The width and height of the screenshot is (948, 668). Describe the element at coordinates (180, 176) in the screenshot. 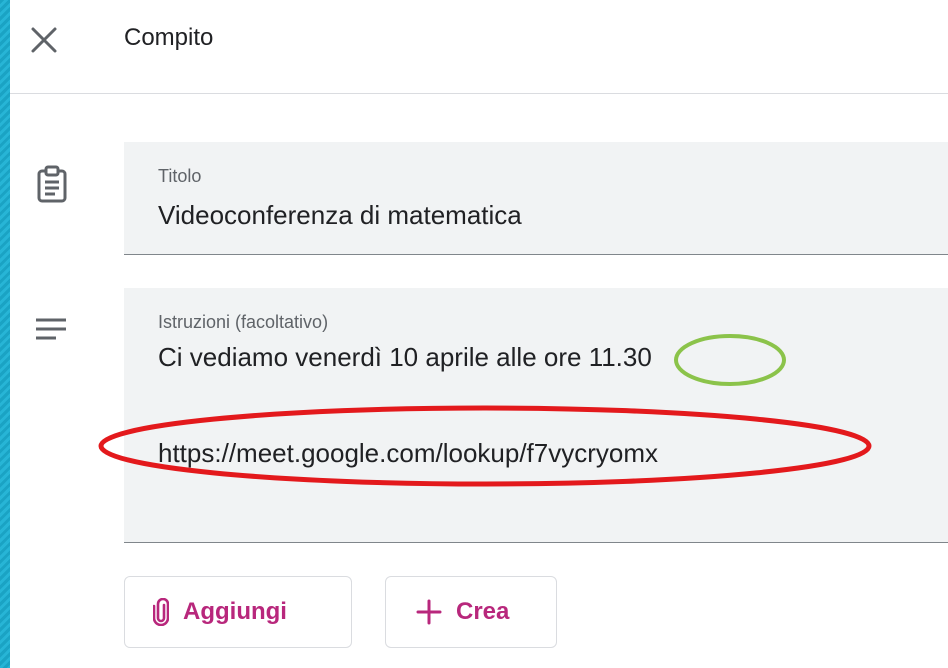

I see `title-label: Titolo` at that location.